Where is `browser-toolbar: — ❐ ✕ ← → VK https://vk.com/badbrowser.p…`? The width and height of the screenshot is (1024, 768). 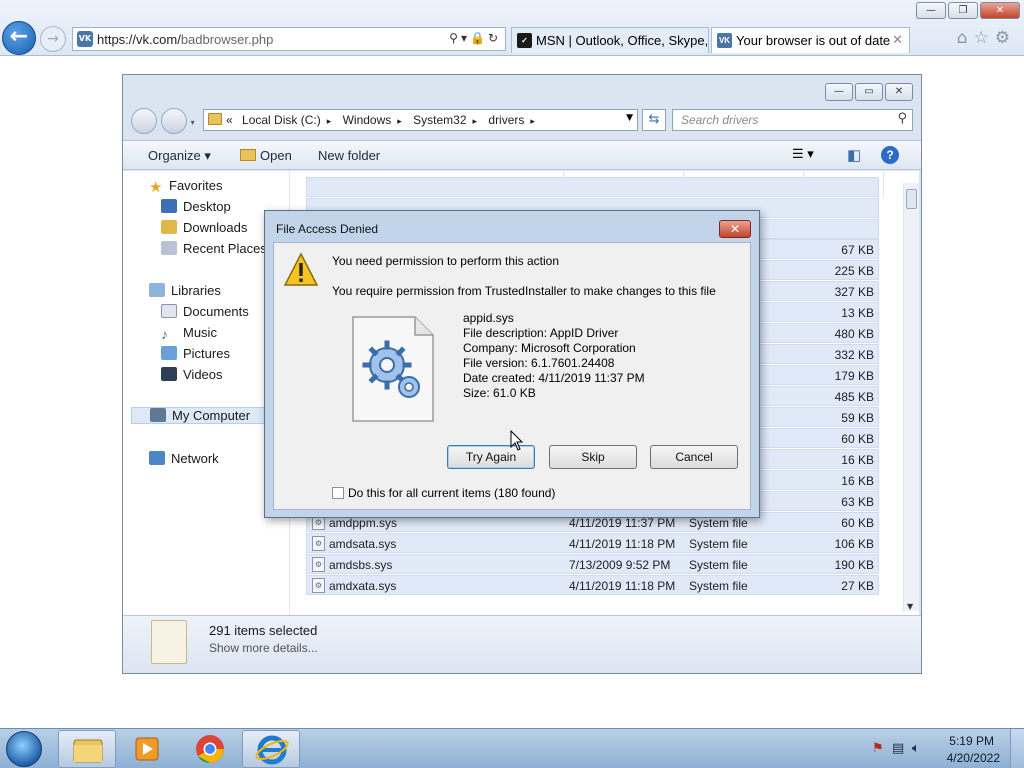 browser-toolbar: — ❐ ✕ ← → VK https://vk.com/badbrowser.p… is located at coordinates (512, 28).